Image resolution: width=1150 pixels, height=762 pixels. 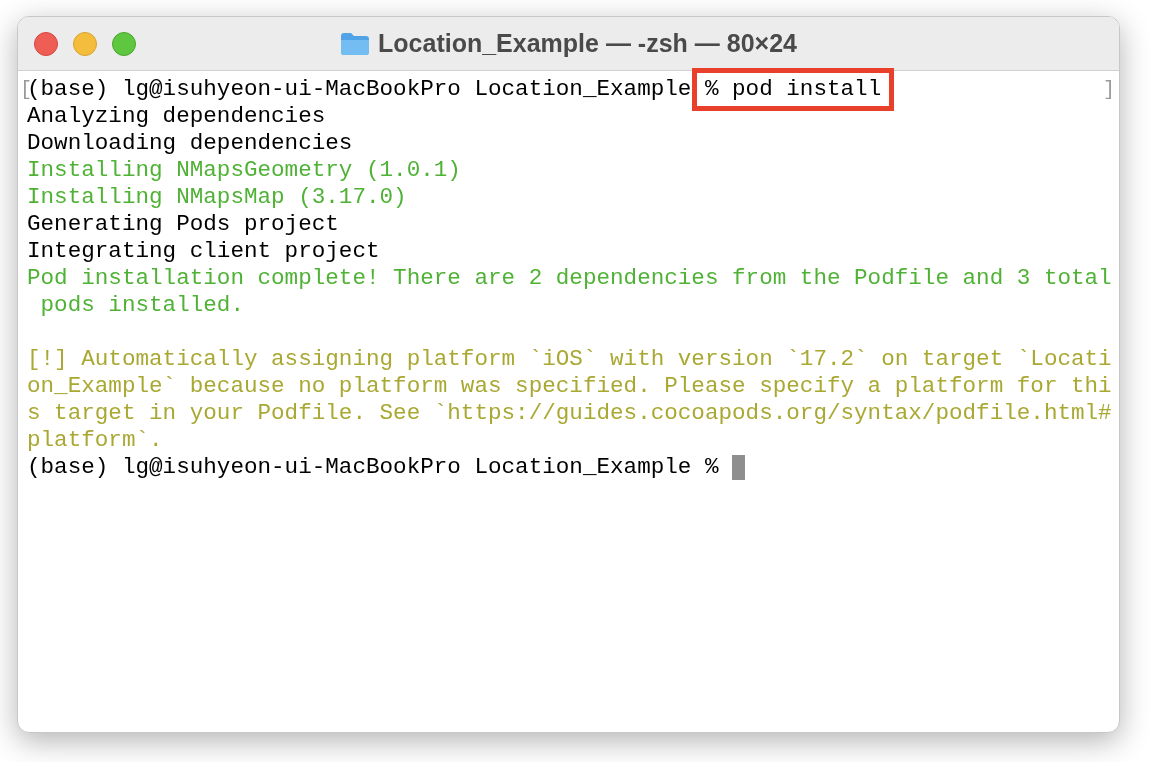 What do you see at coordinates (793, 89) in the screenshot?
I see `highlighted-command: % pod install` at bounding box center [793, 89].